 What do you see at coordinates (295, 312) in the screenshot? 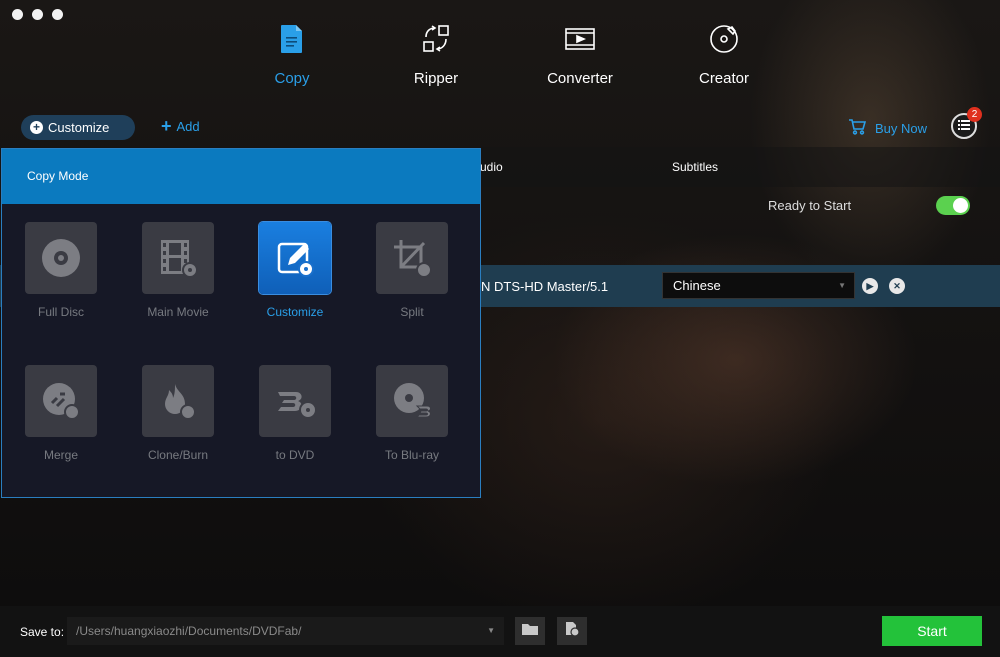
I see `mode-customize-label: Customize` at bounding box center [295, 312].